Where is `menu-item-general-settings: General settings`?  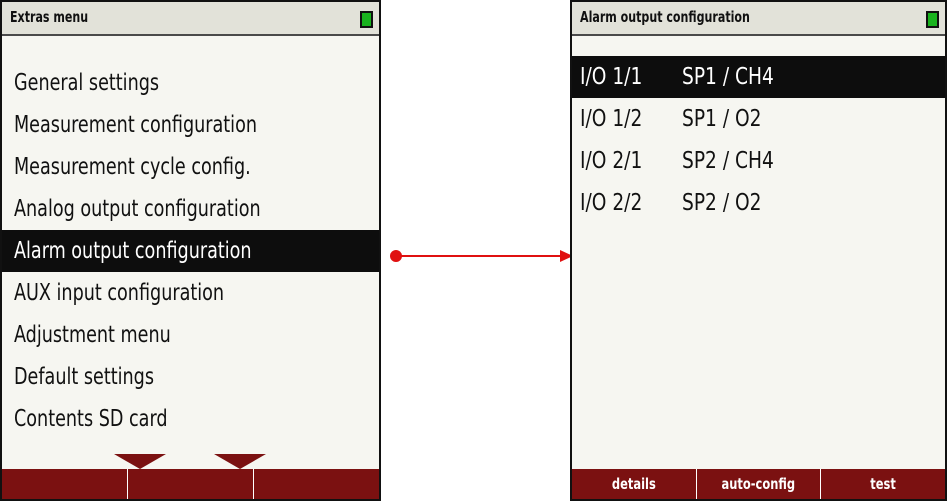
menu-item-general-settings: General settings is located at coordinates (190, 83).